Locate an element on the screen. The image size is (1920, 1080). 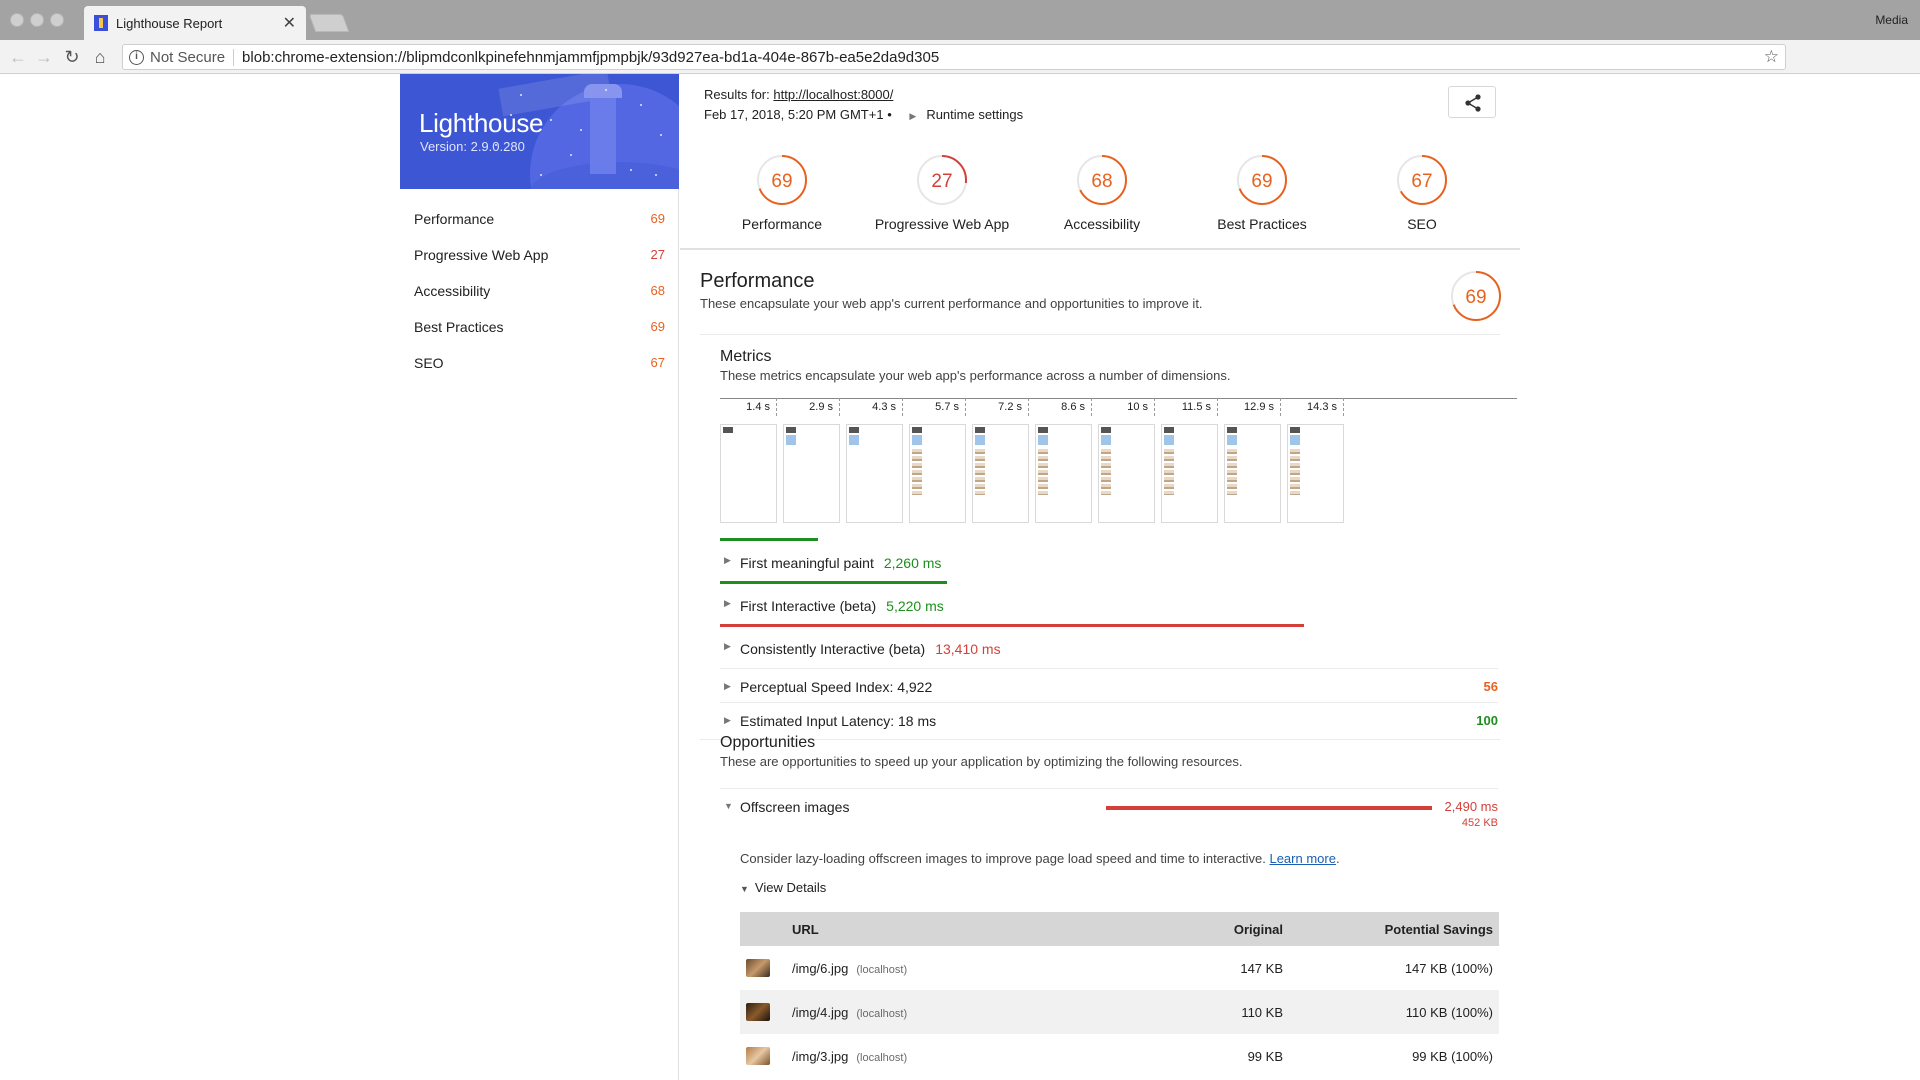
nav-item-label: Performance is located at coordinates (454, 219).